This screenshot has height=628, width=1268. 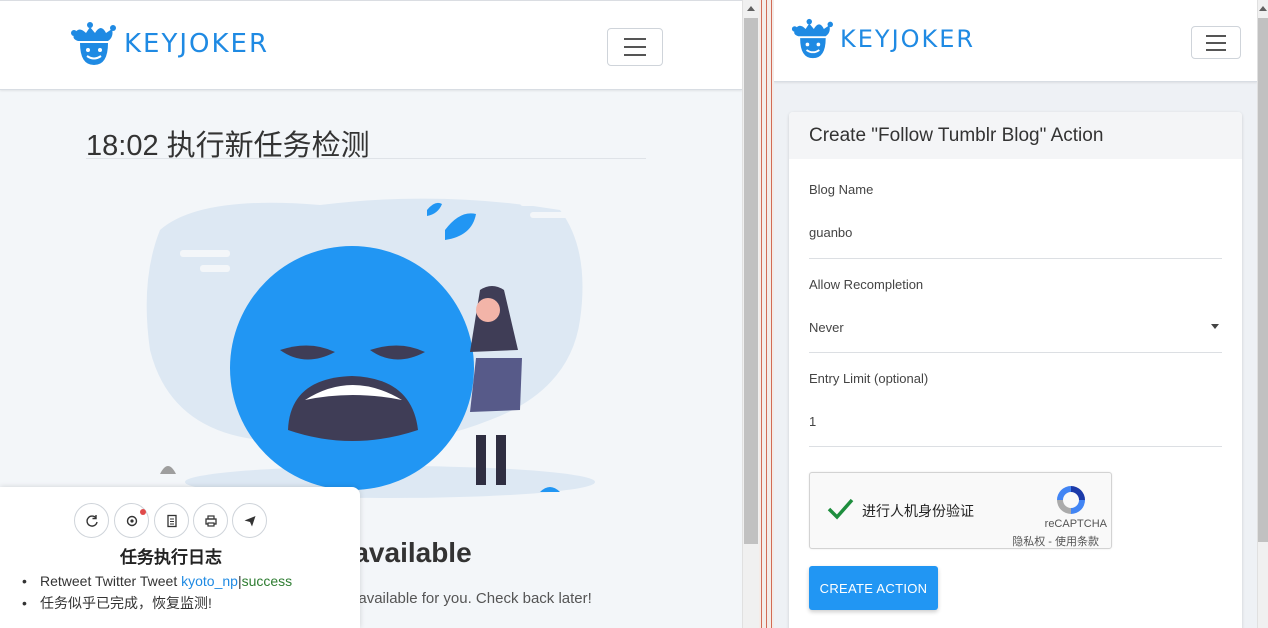 I want to click on recaptcha-privacy-terms-links: 隐私权 - 使用条款, so click(x=1055, y=541).